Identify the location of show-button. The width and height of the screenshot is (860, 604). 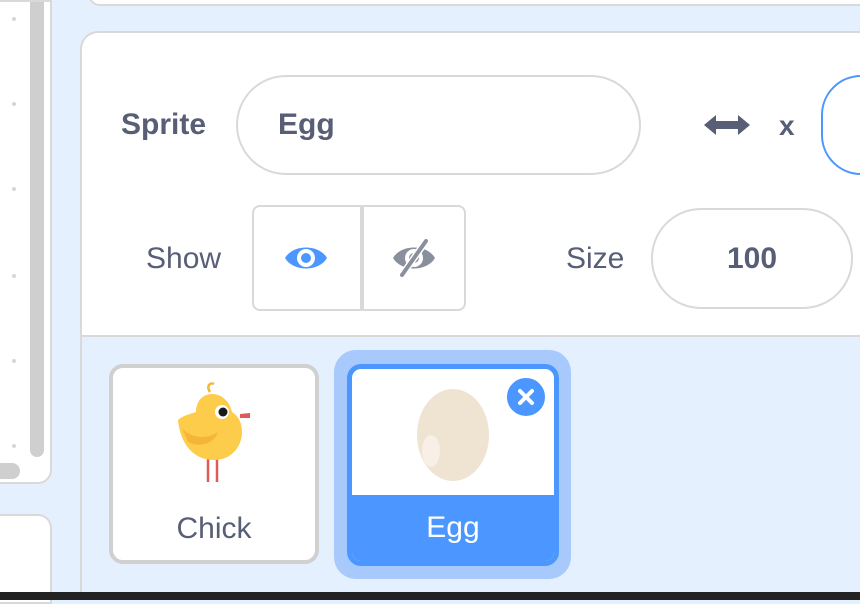
(306, 258).